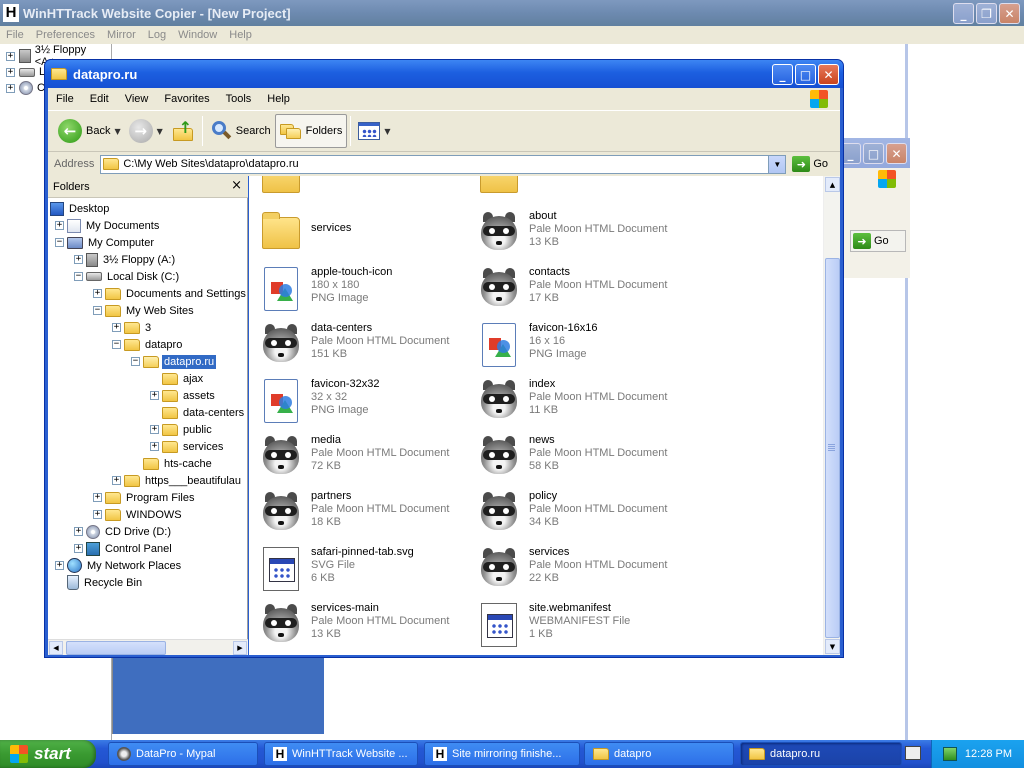  What do you see at coordinates (988, 754) in the screenshot?
I see `clock: 12:28 PM` at bounding box center [988, 754].